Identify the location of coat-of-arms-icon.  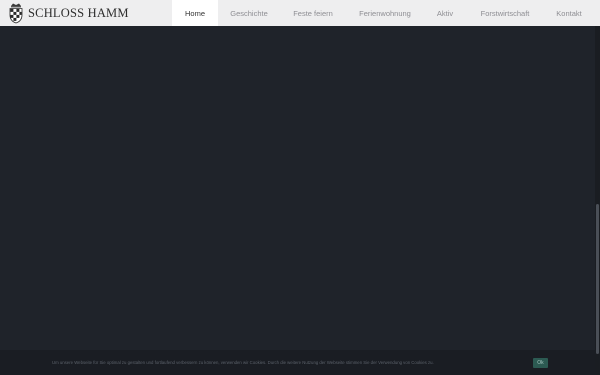
(16, 13).